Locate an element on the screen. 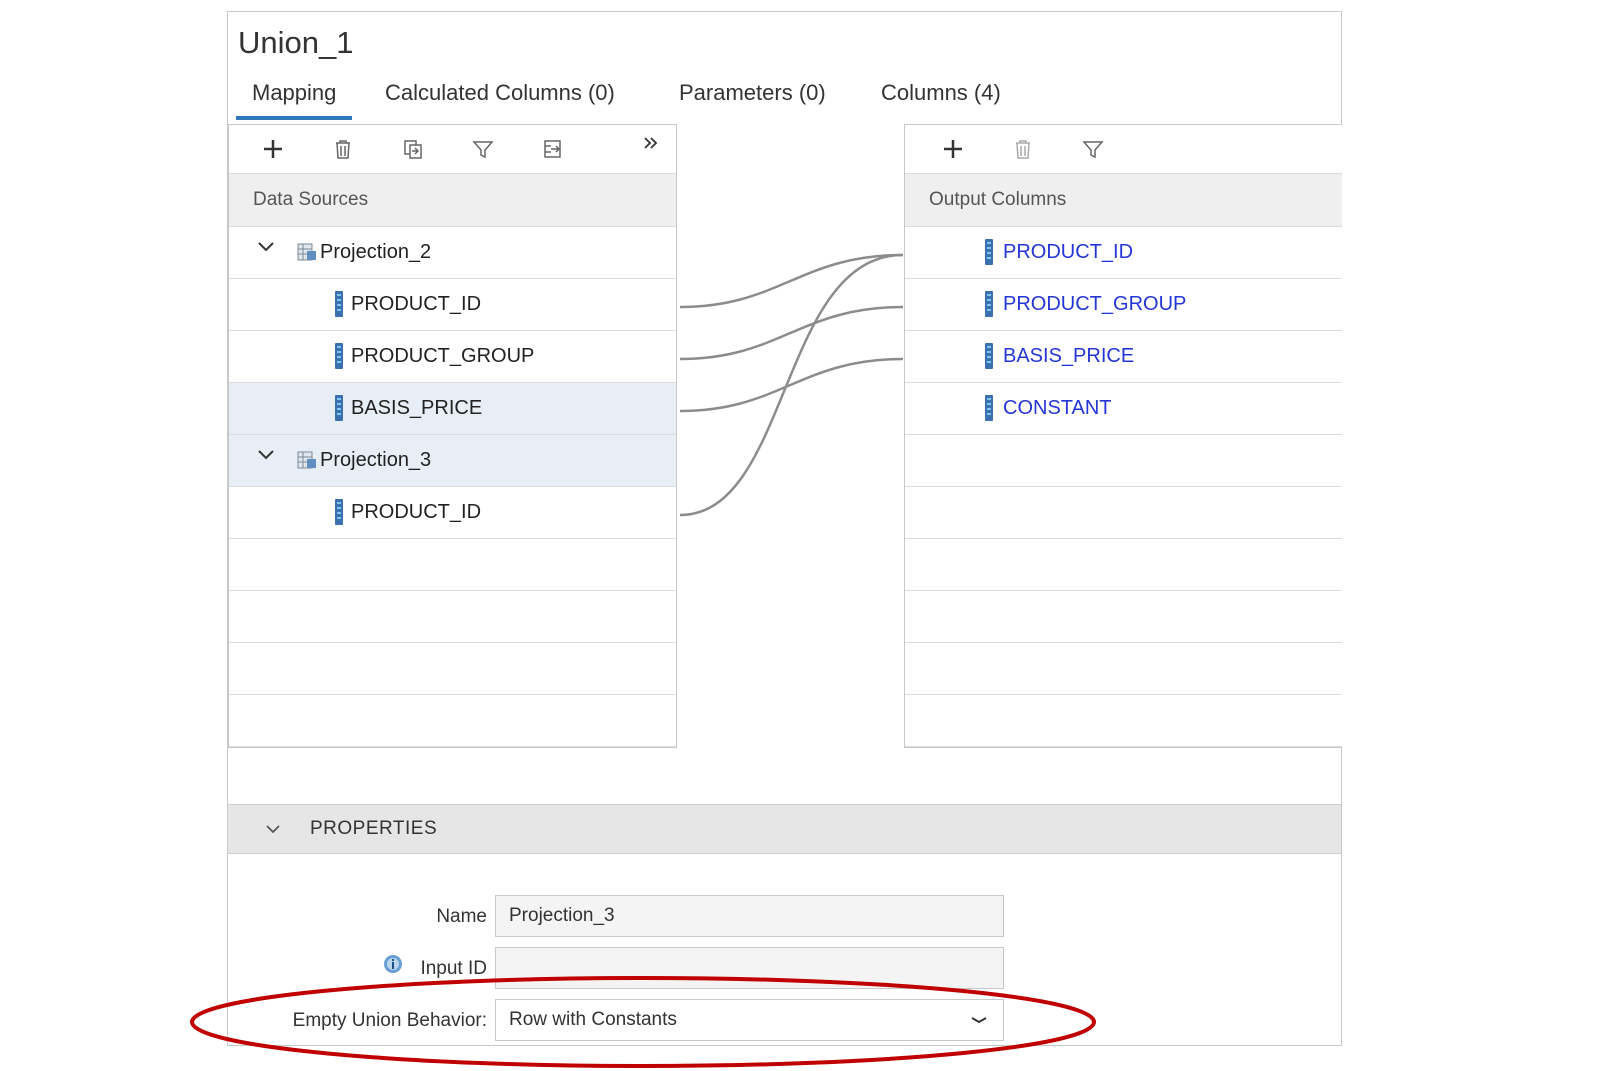 Image resolution: width=1600 pixels, height=1071 pixels. source-name: Projection_2 is located at coordinates (376, 252).